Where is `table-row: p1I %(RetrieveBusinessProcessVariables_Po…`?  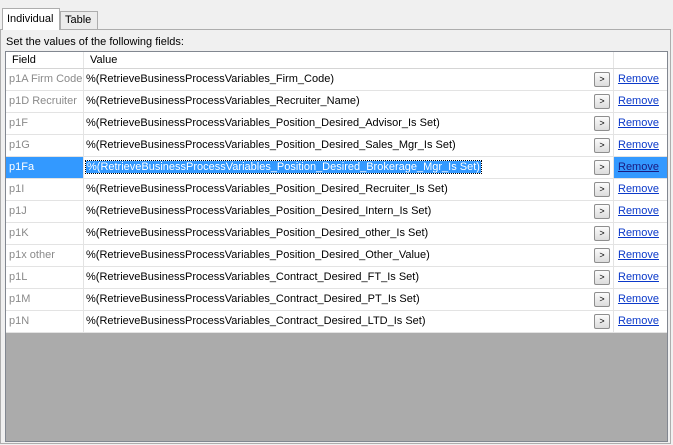
table-row: p1I %(RetrieveBusinessProcessVariables_Po… is located at coordinates (336, 190).